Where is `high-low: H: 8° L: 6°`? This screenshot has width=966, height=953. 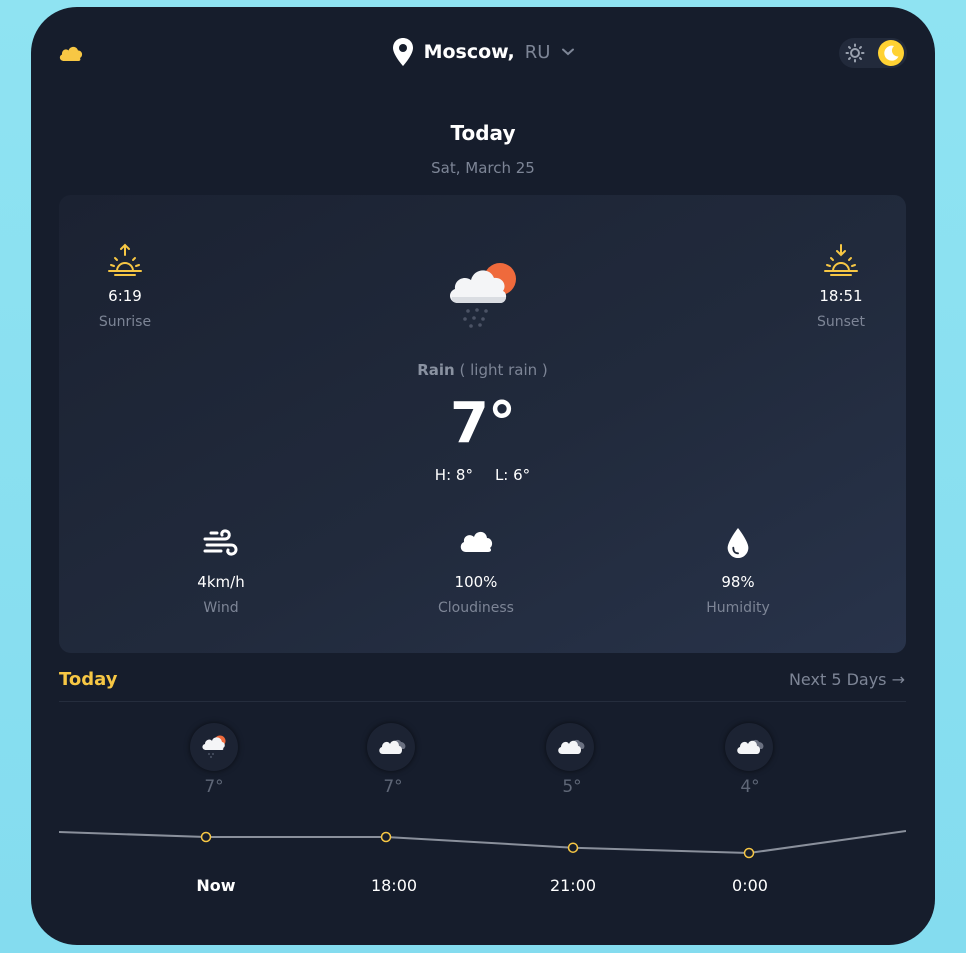
high-low: H: 8° L: 6° is located at coordinates (482, 475).